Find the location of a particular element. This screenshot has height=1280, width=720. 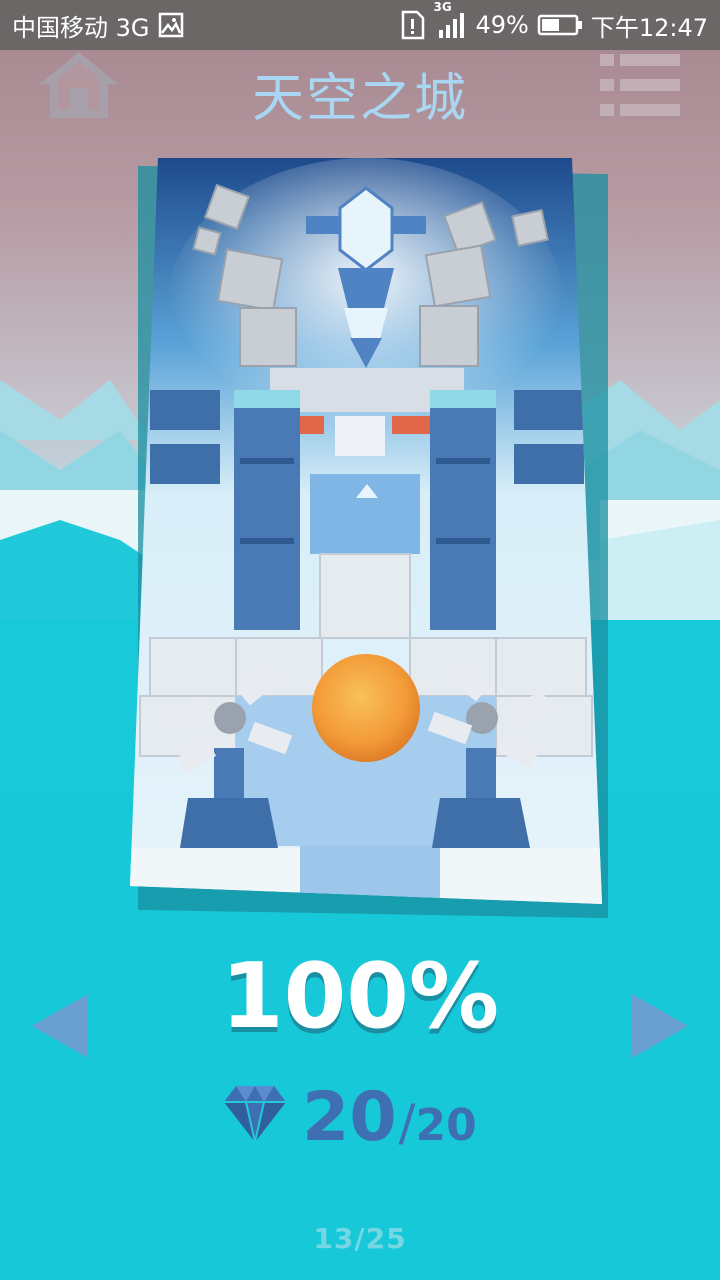

menu-button is located at coordinates (640, 85).